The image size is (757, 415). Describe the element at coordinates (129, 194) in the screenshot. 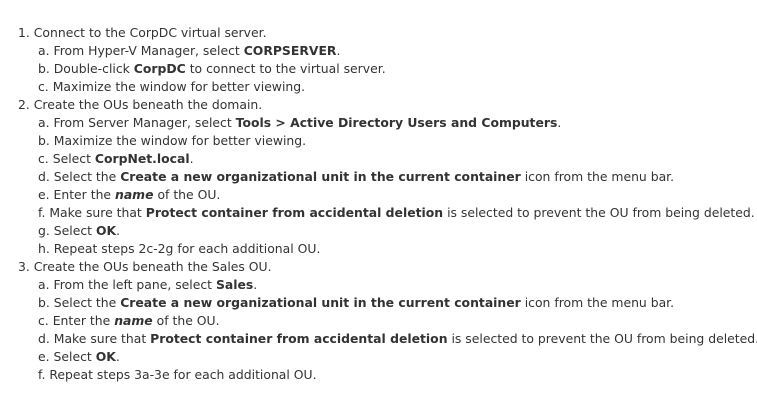

I see `substep: e. Enter the name of the OU.` at that location.